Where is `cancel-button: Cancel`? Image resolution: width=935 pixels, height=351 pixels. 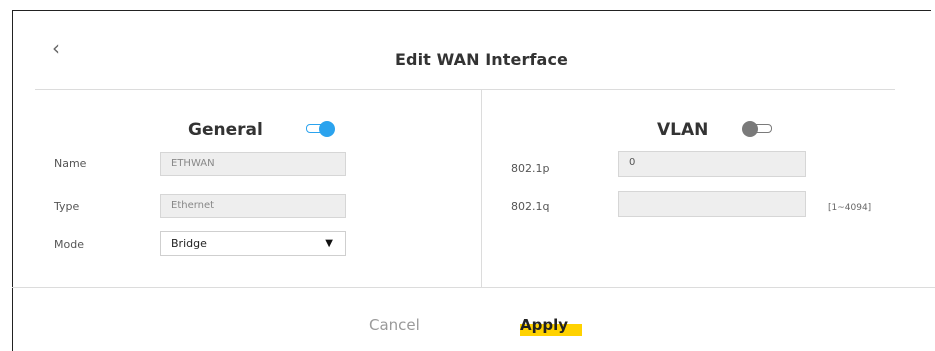
cancel-button: Cancel is located at coordinates (394, 325).